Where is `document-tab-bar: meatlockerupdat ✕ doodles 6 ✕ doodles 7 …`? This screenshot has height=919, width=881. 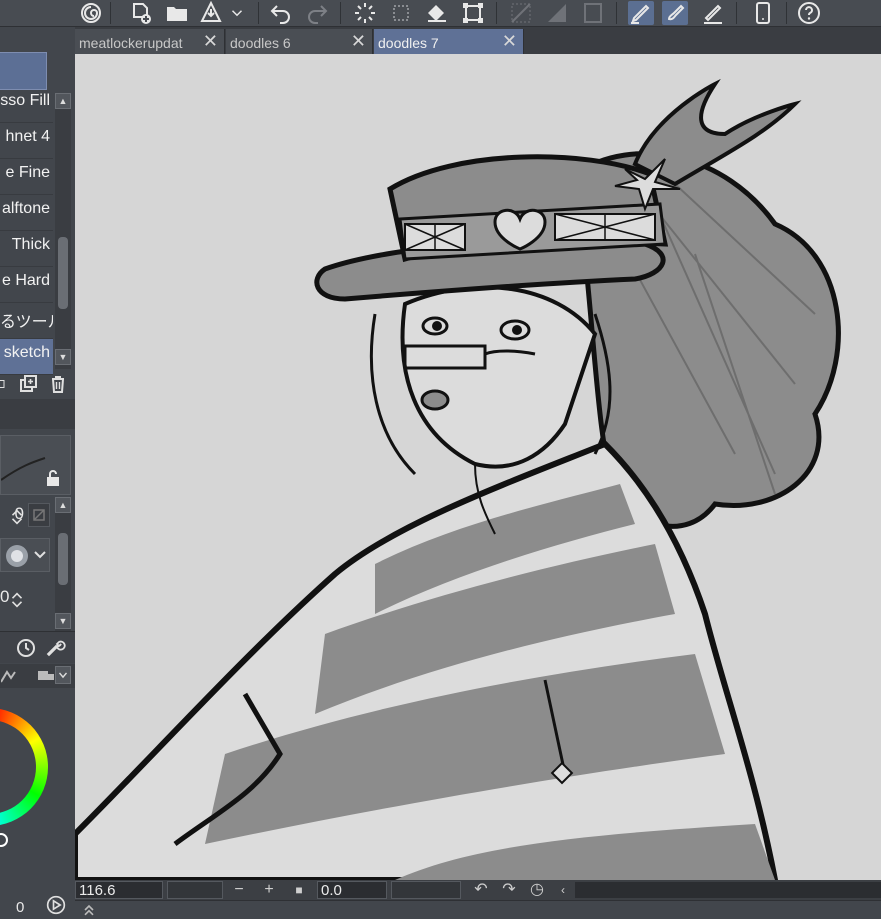 document-tab-bar: meatlockerupdat ✕ doodles 6 ✕ doodles 7 … is located at coordinates (478, 40).